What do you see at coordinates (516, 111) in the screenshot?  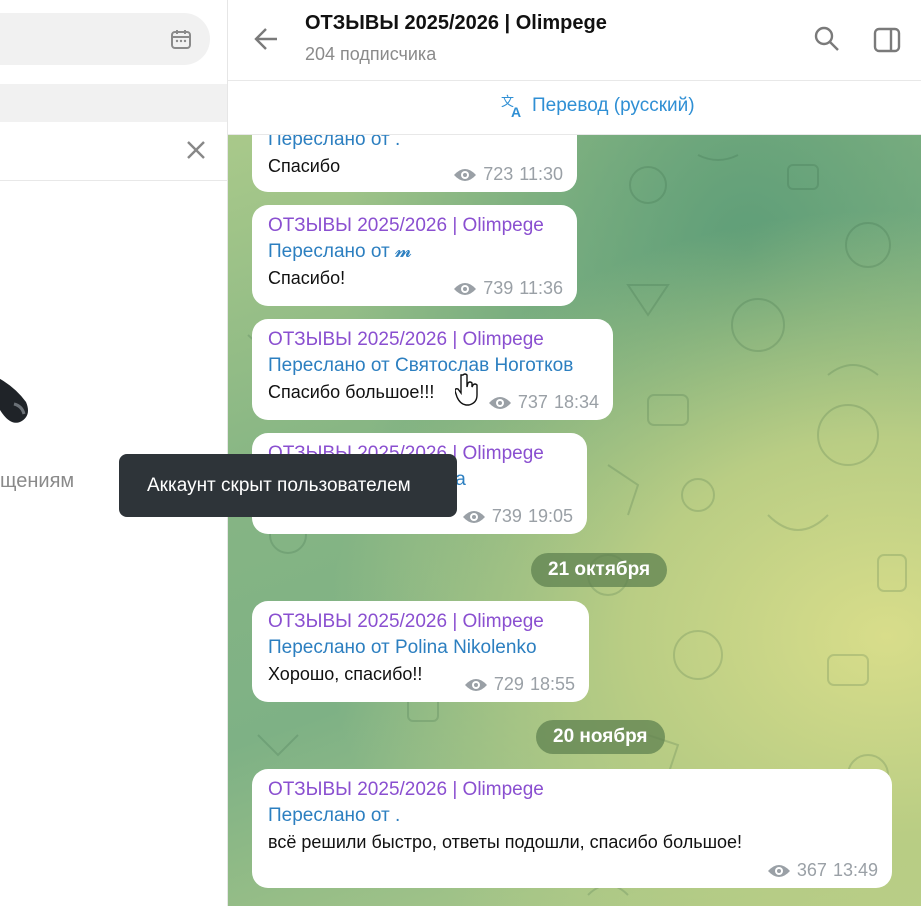 I see `svg-text: A` at bounding box center [516, 111].